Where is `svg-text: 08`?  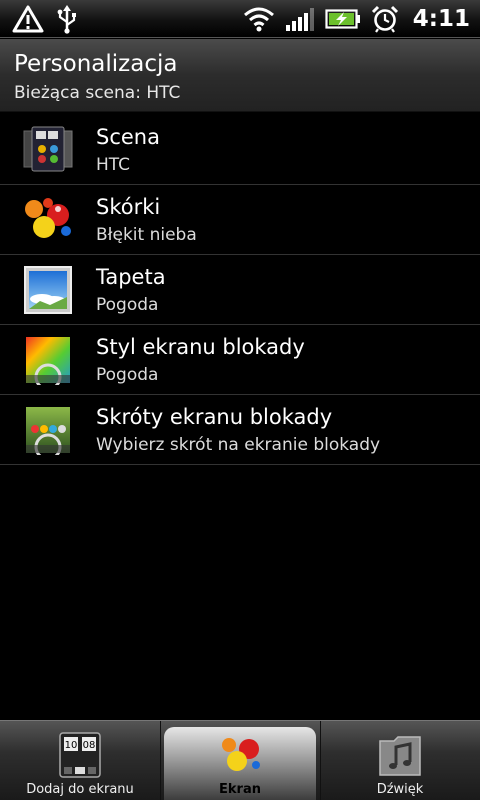
svg-text: 08 is located at coordinates (89, 745).